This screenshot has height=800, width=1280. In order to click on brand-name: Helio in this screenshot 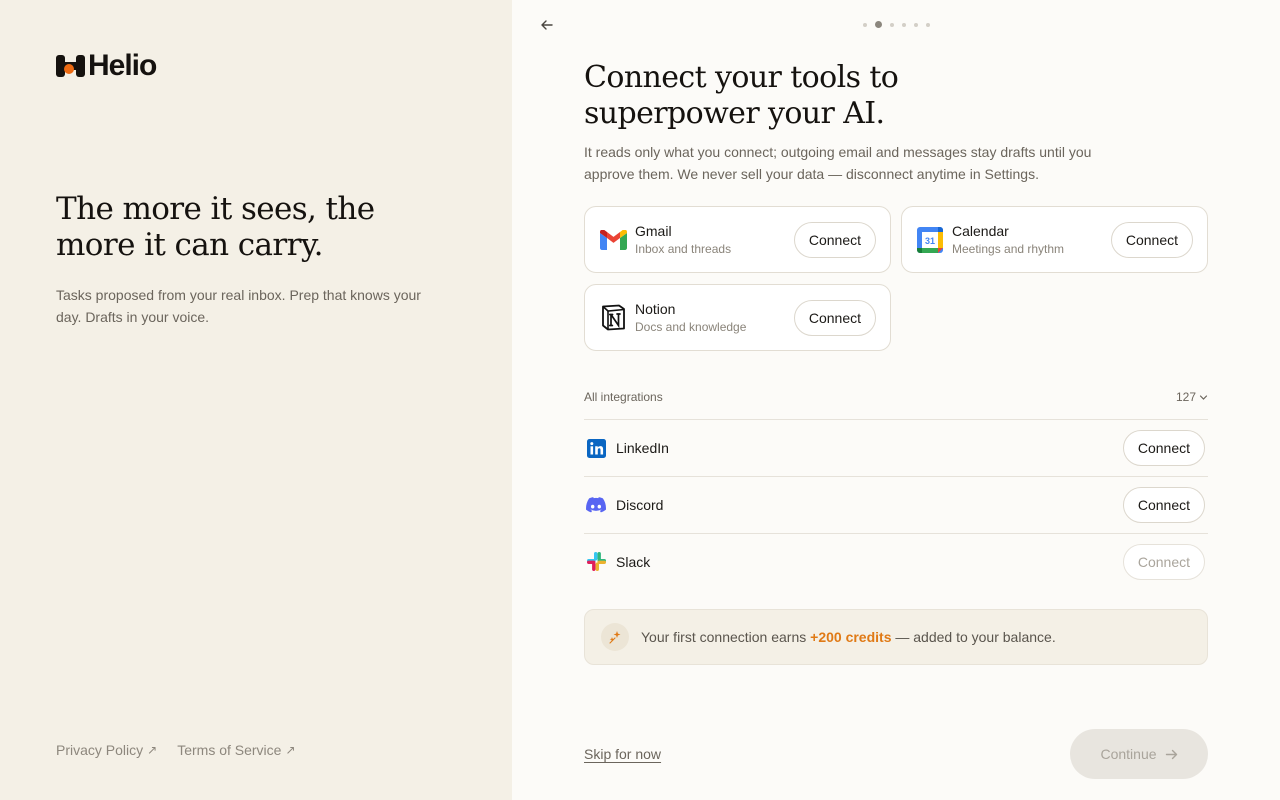, I will do `click(122, 65)`.